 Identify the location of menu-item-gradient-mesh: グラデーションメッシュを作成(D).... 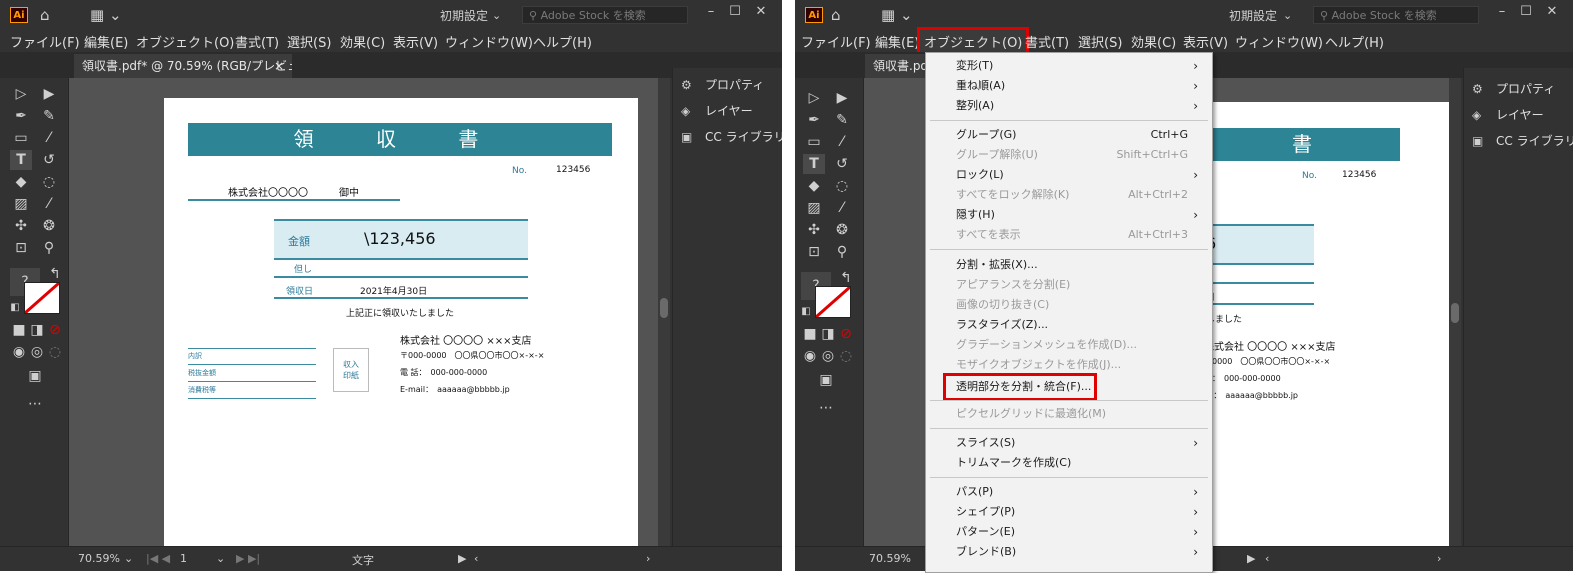
(1069, 345).